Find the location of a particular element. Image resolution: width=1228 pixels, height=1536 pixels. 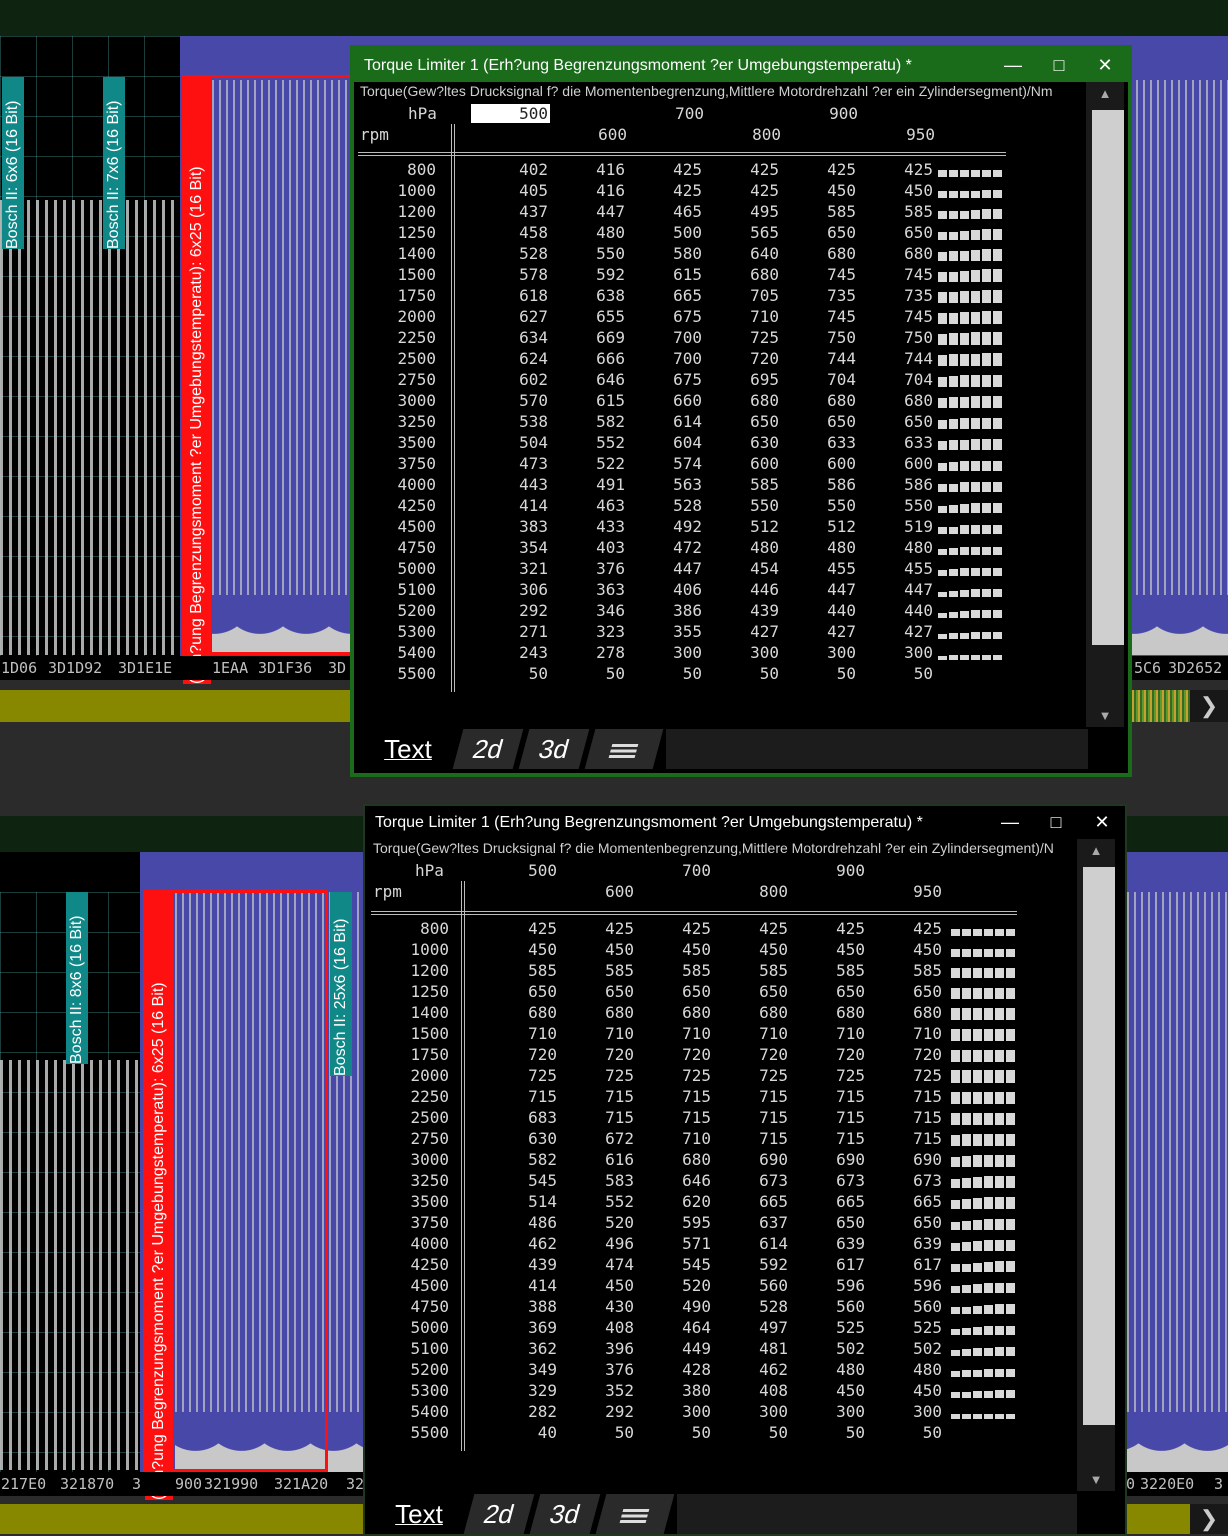

y-axis-value: 5300 is located at coordinates (410, 1390).